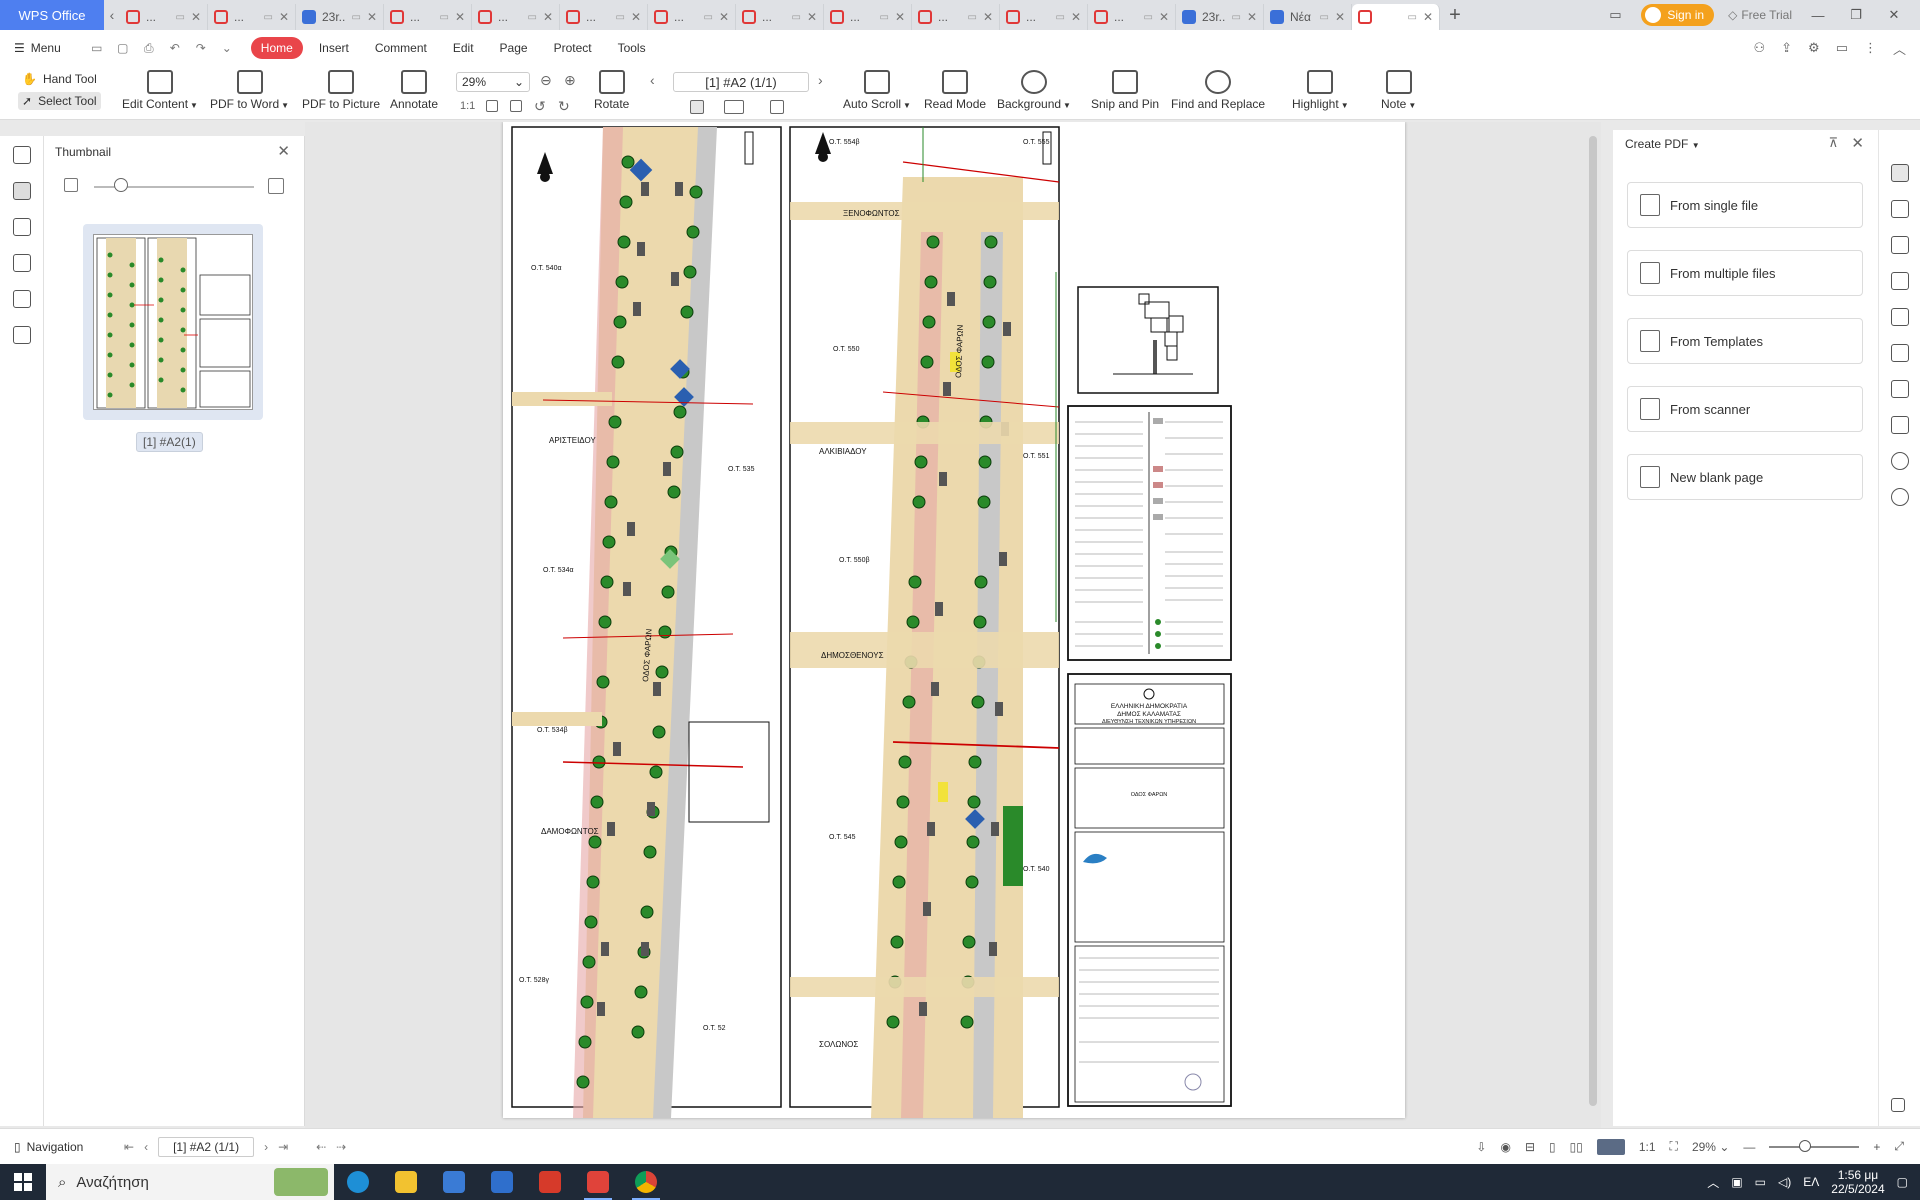  Describe the element at coordinates (1745, 477) in the screenshot. I see `new-blank-page-button: New blank page` at that location.